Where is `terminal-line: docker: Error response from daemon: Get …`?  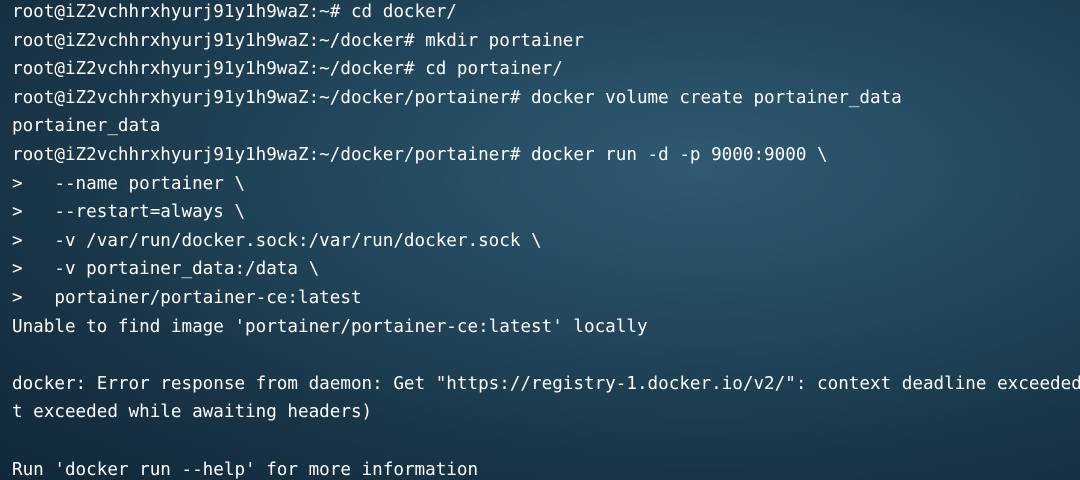
terminal-line: docker: Error response from daemon: Get … is located at coordinates (546, 383).